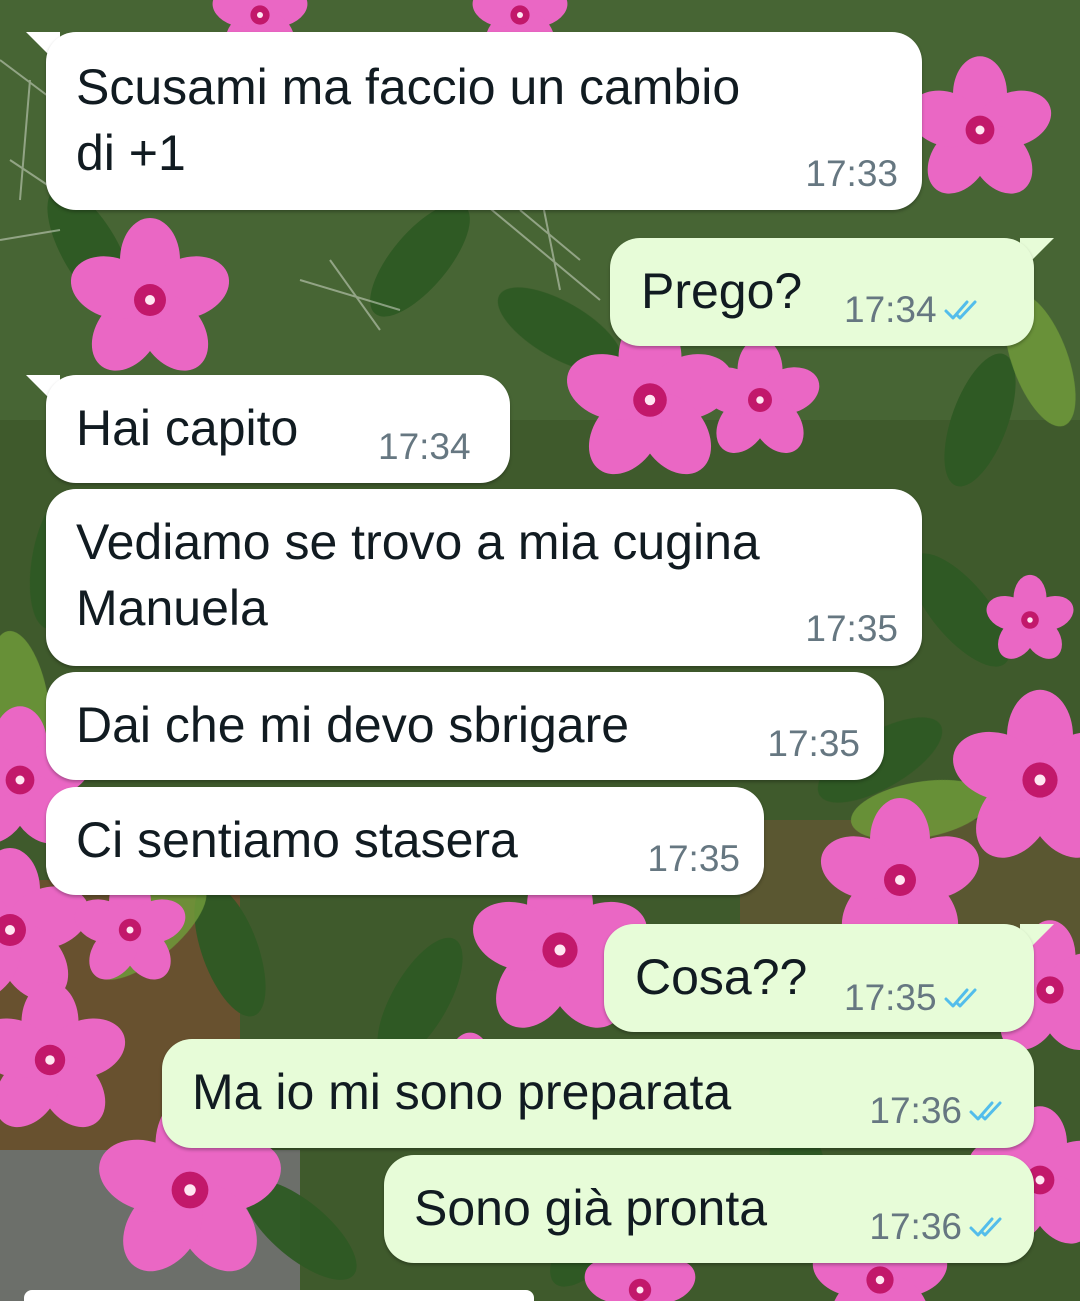  Describe the element at coordinates (187, 428) in the screenshot. I see `message-text: Hai capito` at that location.